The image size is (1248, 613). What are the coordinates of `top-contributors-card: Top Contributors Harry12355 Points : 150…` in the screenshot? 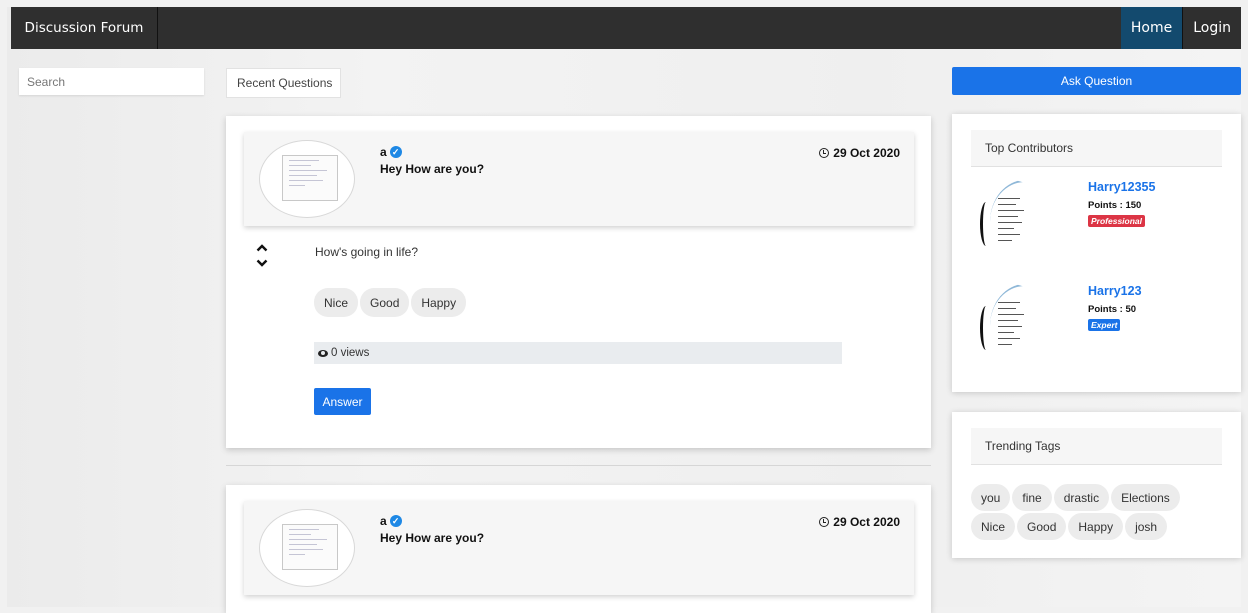 It's located at (1096, 253).